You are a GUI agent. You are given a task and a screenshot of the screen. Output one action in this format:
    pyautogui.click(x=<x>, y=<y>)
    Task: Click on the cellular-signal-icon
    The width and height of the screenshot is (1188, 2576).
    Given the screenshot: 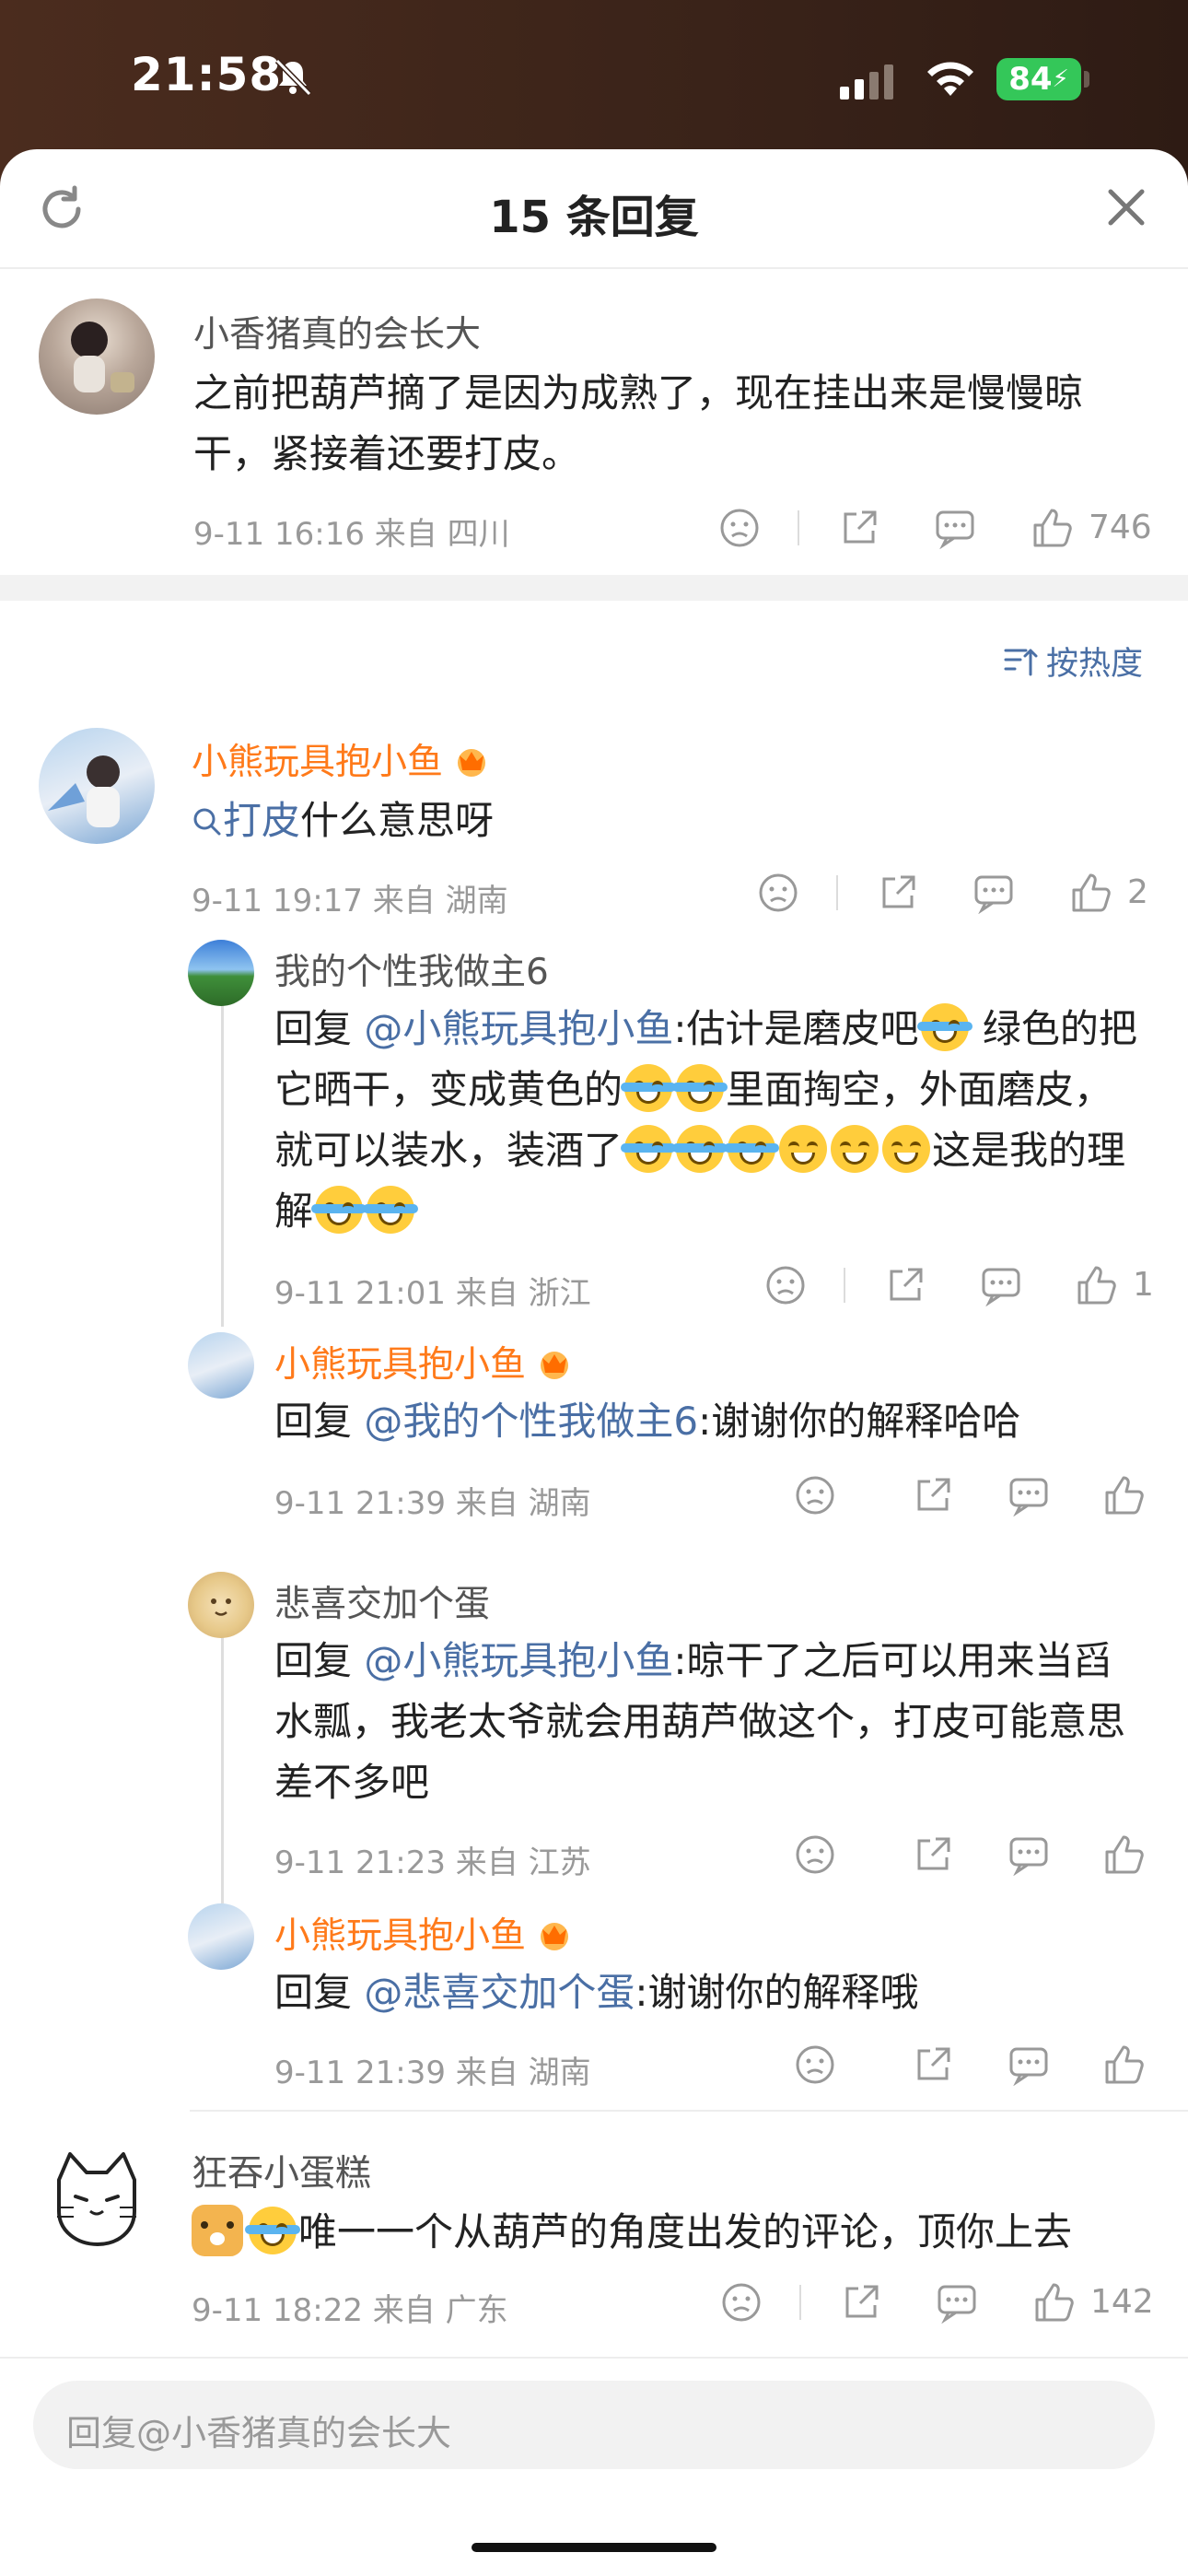 What is the action you would take?
    pyautogui.click(x=866, y=82)
    